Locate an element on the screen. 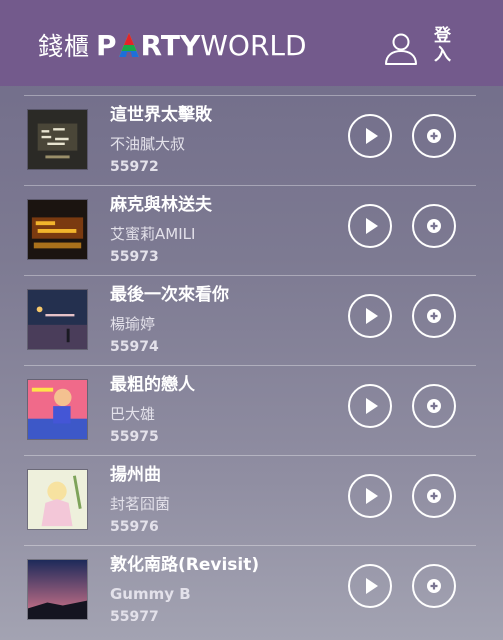 This screenshot has height=640, width=503. song-title: 這世界太擊敗 is located at coordinates (161, 115).